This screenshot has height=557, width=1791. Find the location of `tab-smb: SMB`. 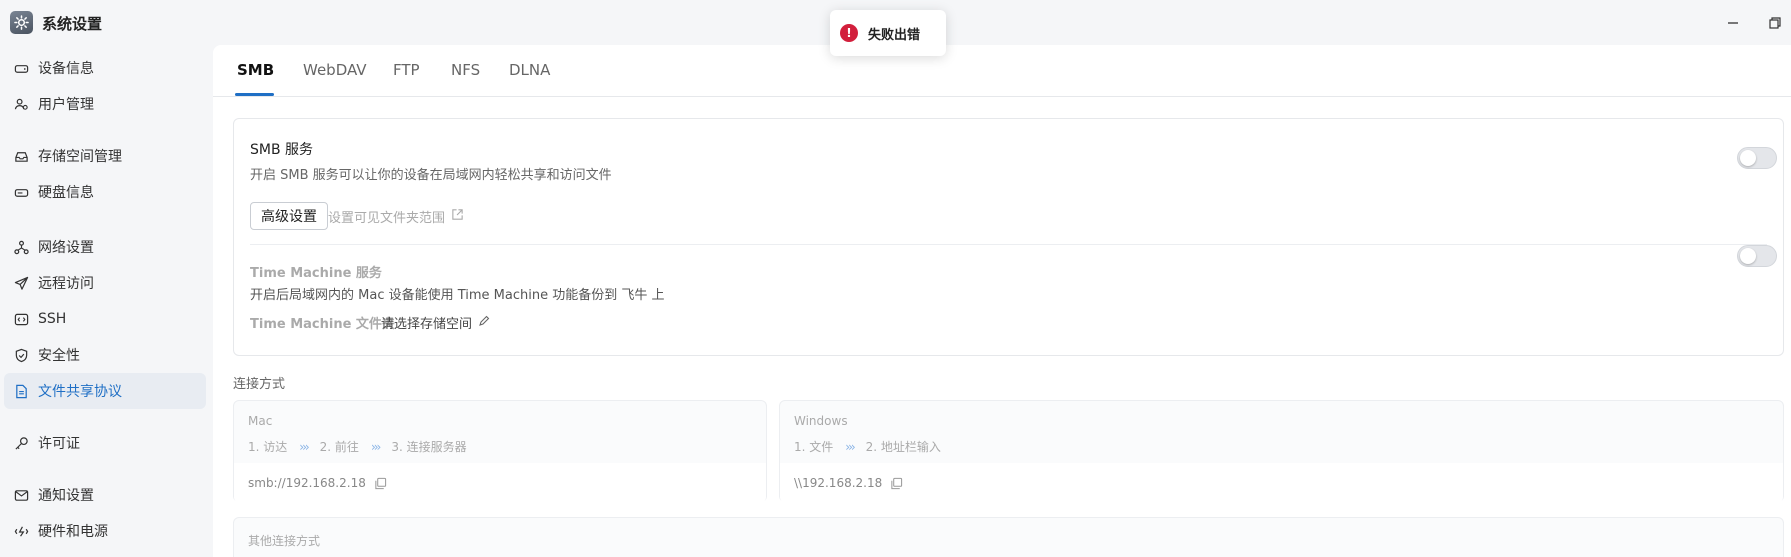

tab-smb: SMB is located at coordinates (255, 70).